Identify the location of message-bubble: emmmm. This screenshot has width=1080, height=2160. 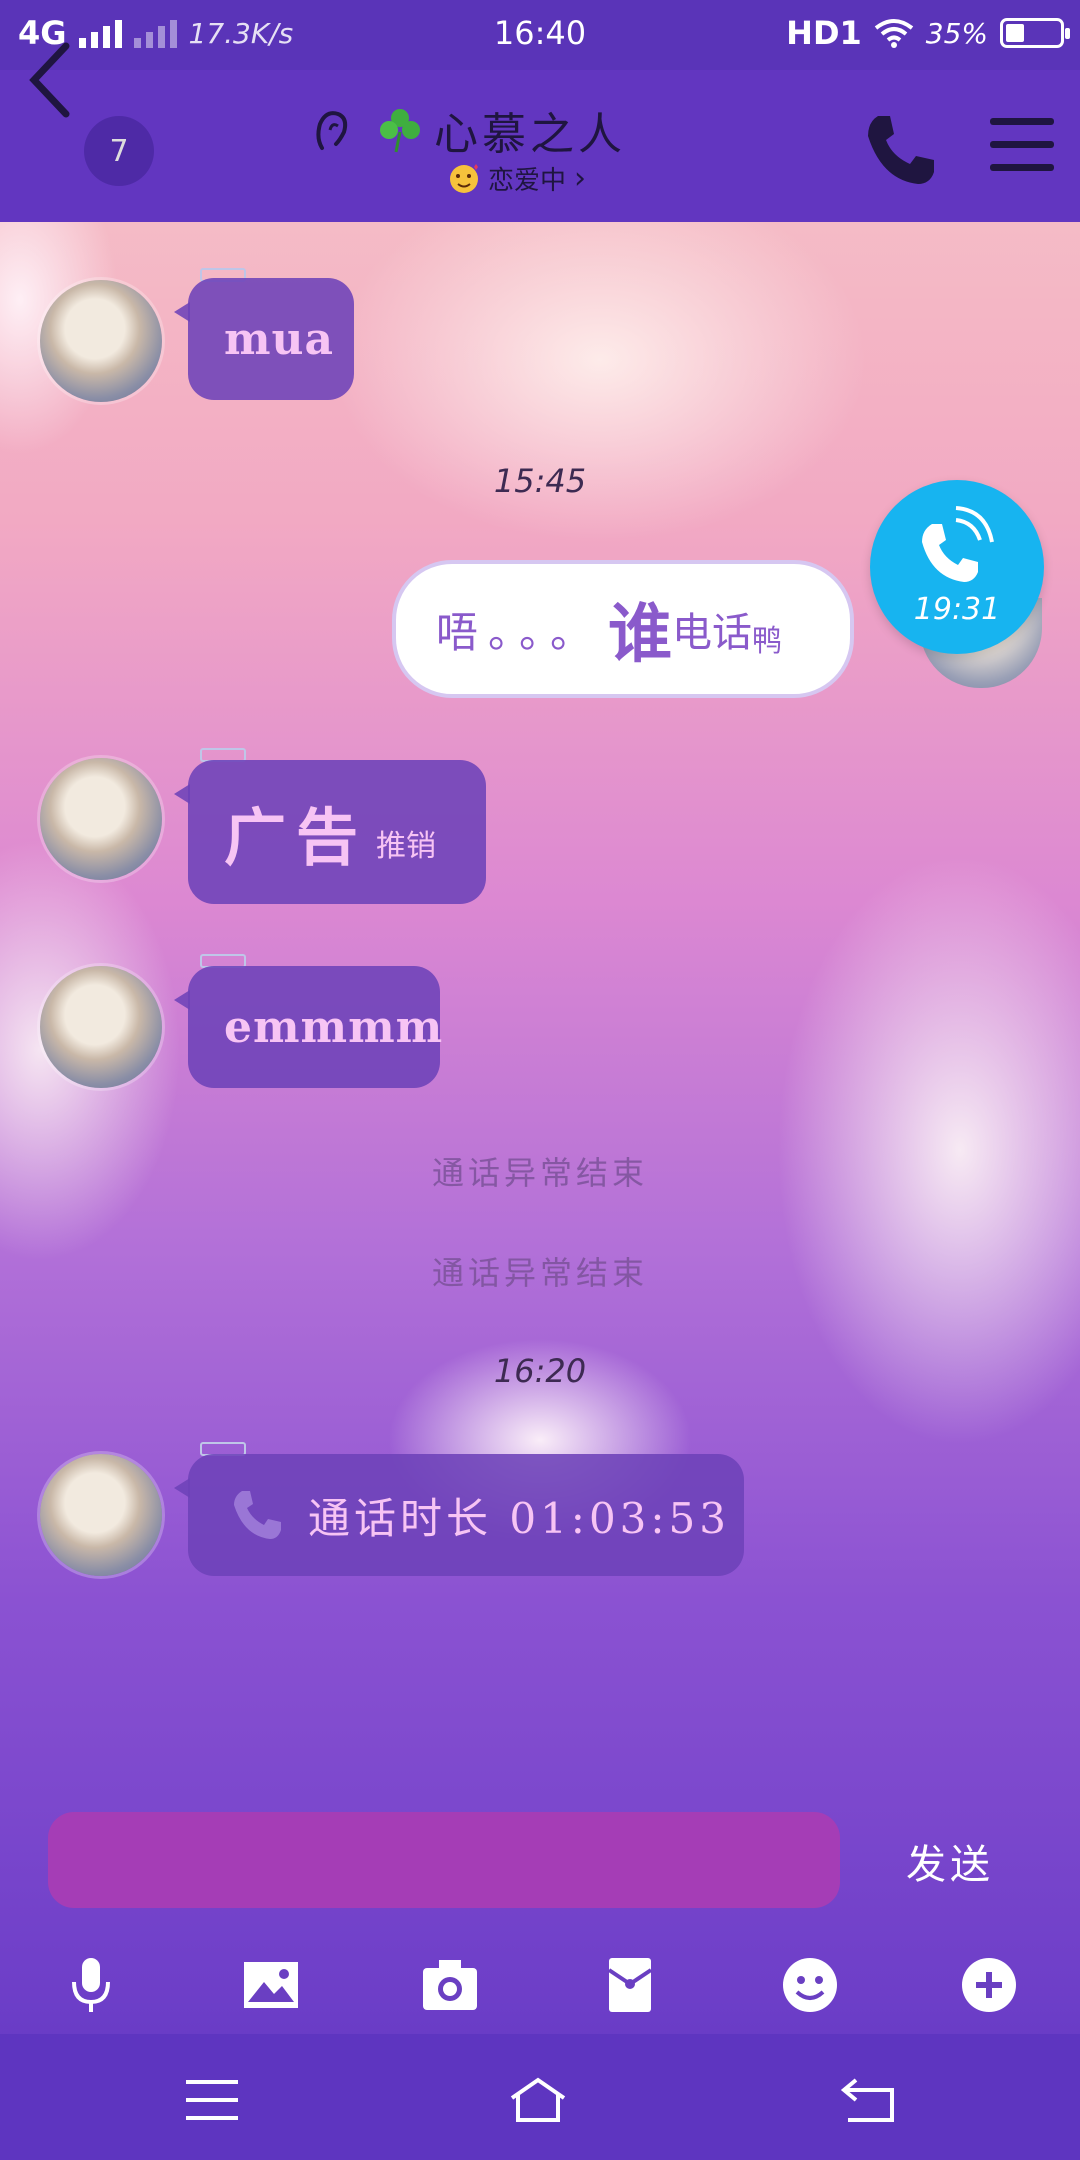
(309, 1027).